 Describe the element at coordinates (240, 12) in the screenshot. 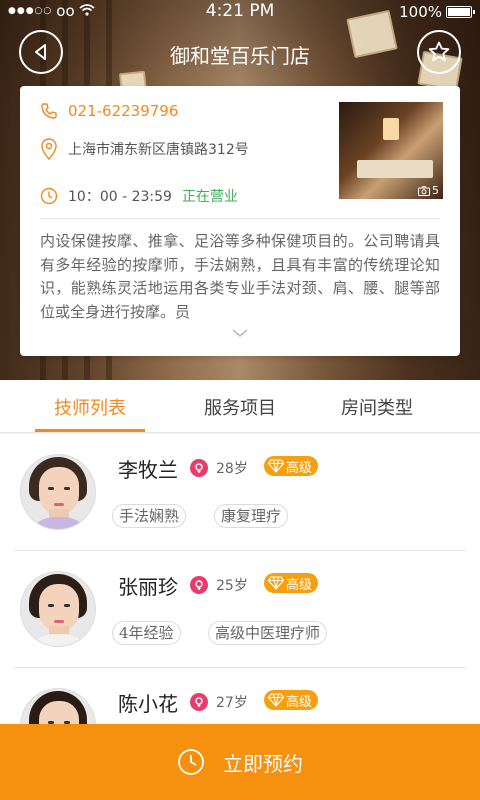

I see `status-bar: ●●●○○ oo 4:21 PM 100%` at that location.